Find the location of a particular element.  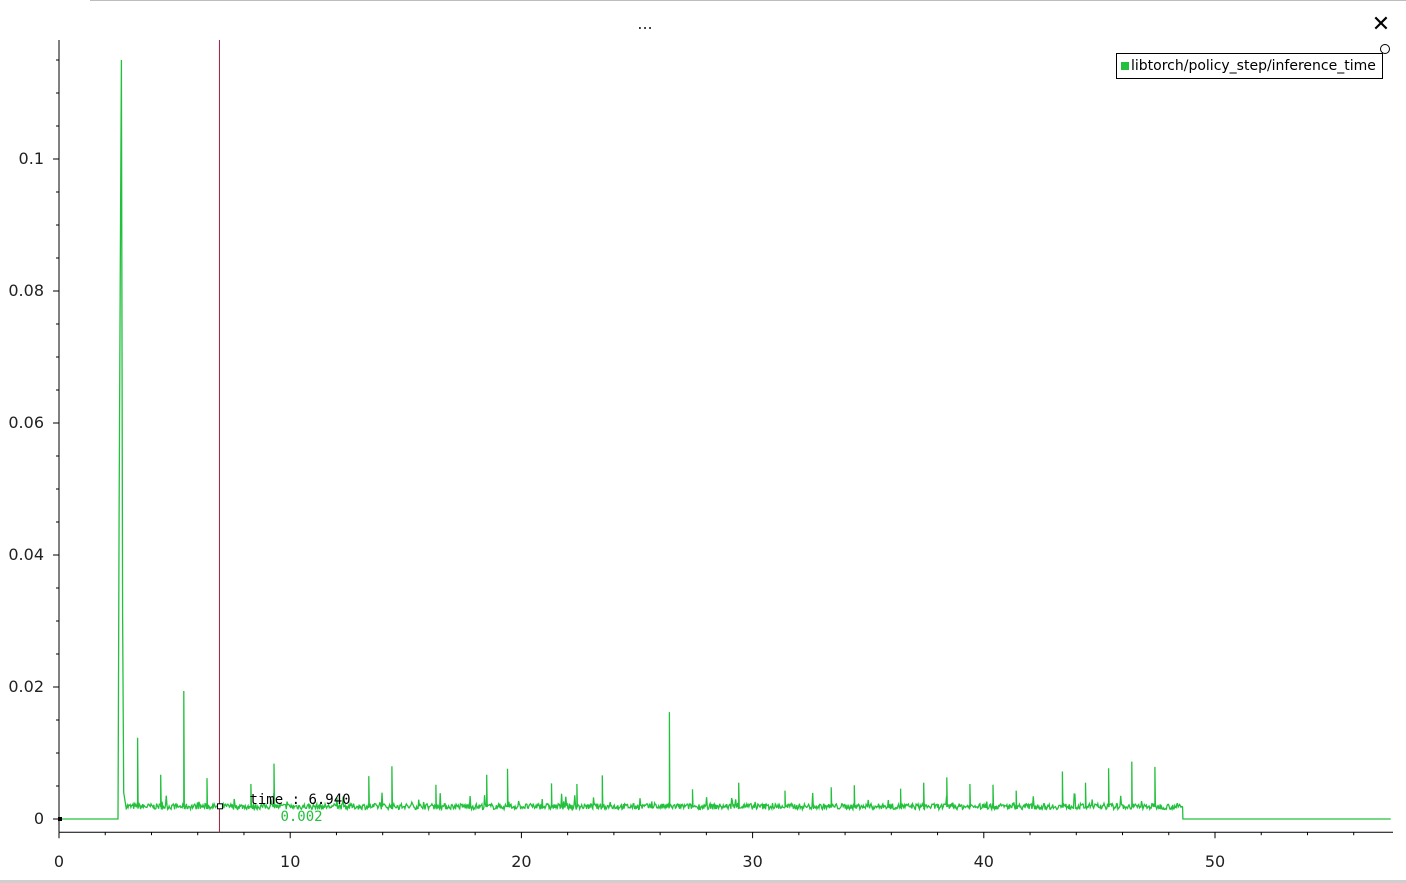

y-tick-label: 0.1 is located at coordinates (31, 158).